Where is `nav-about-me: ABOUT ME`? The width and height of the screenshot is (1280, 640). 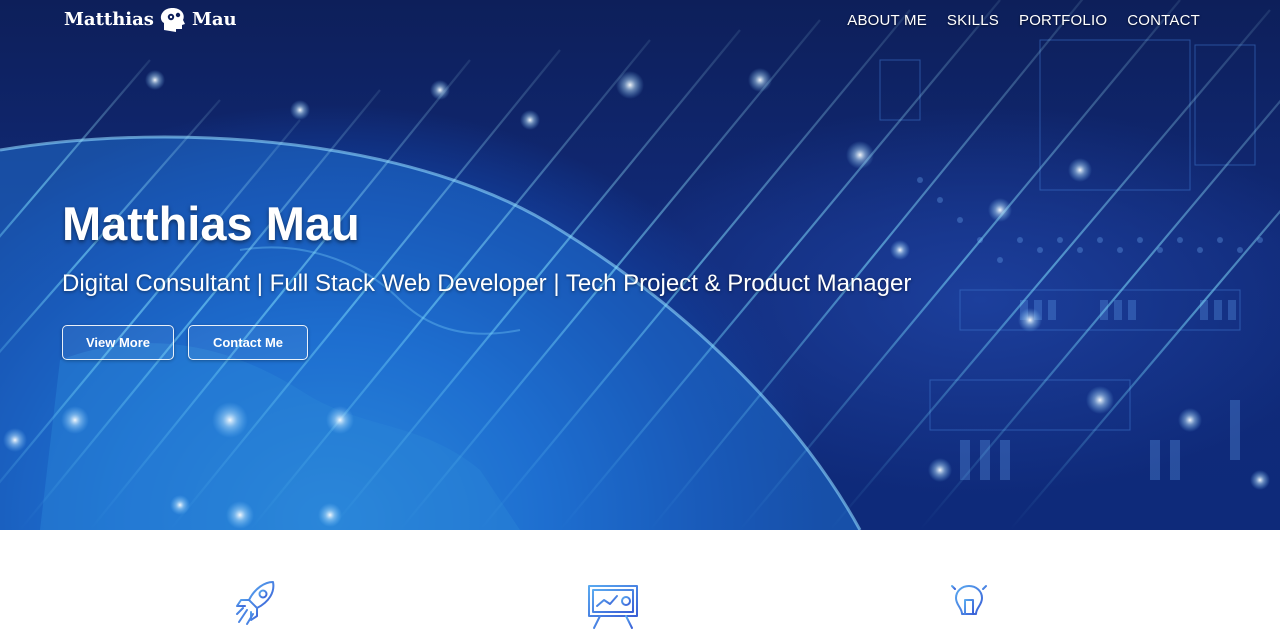 nav-about-me: ABOUT ME is located at coordinates (887, 20).